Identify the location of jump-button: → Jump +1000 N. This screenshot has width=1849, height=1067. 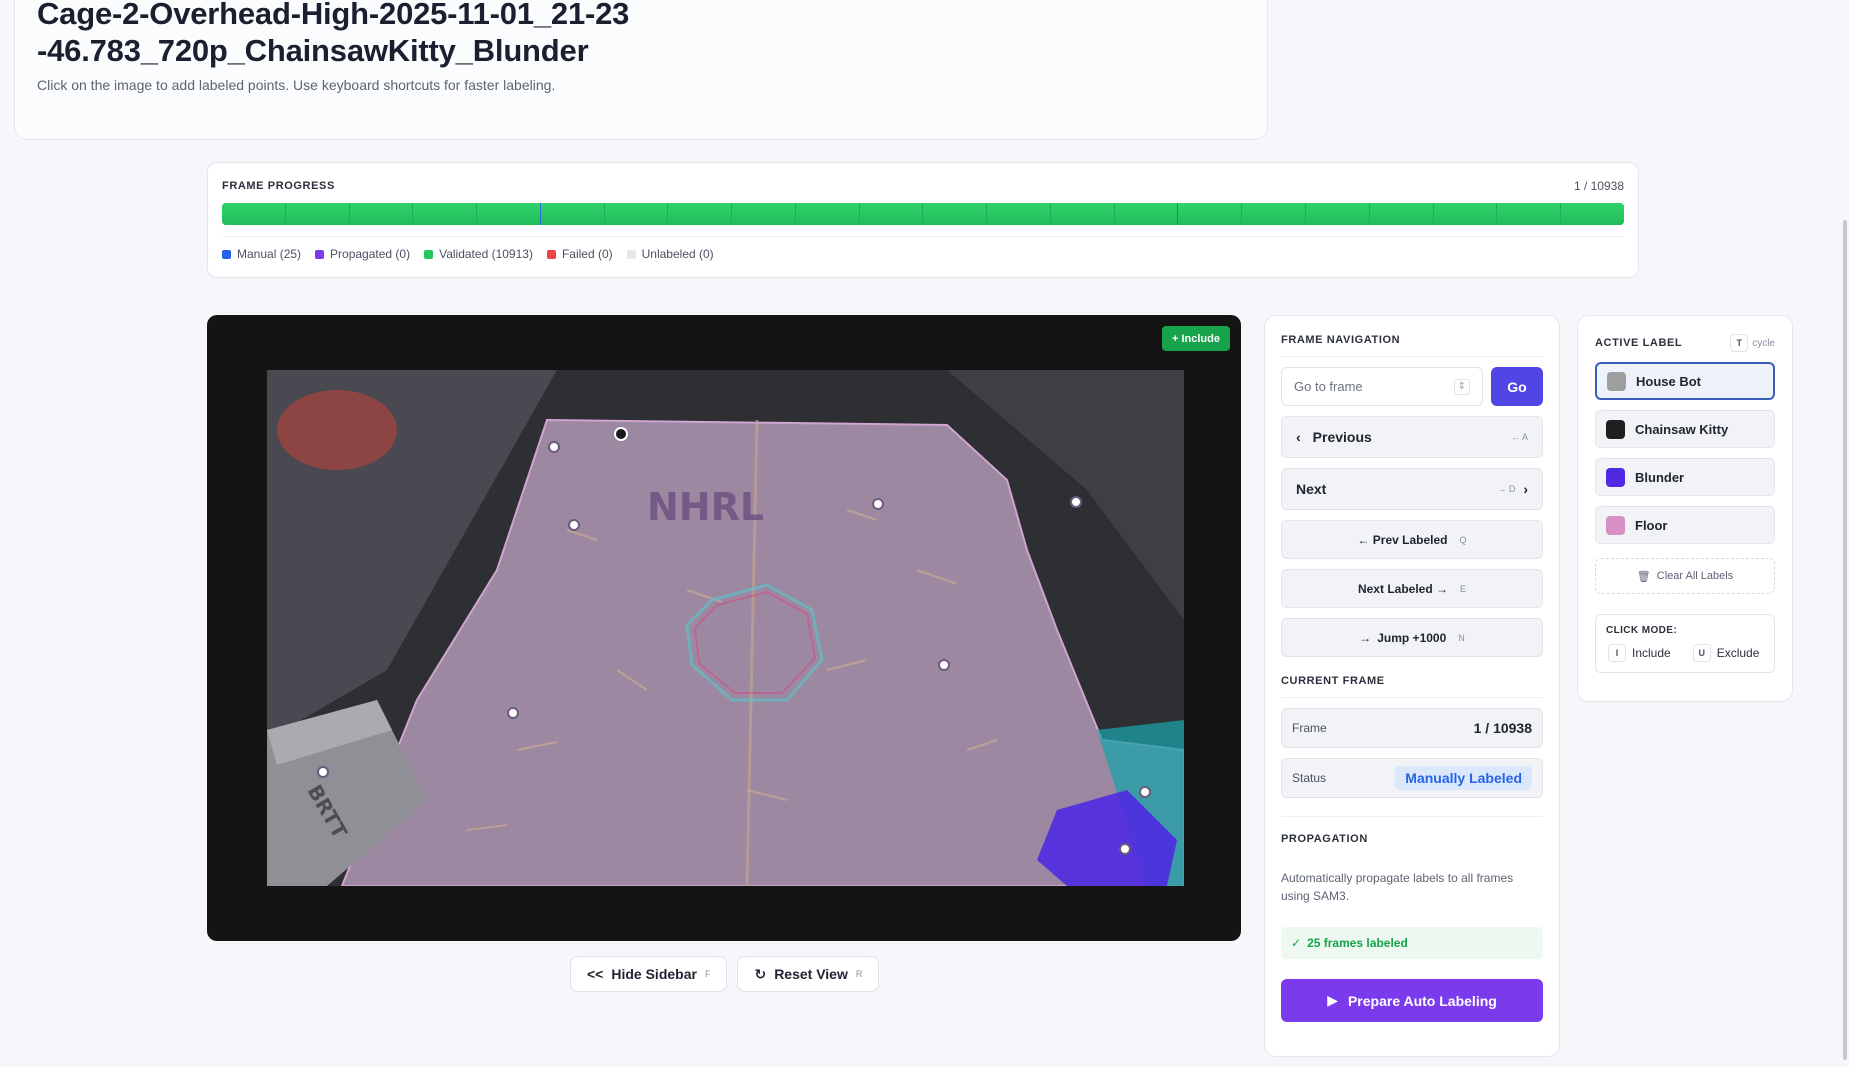
(1412, 637).